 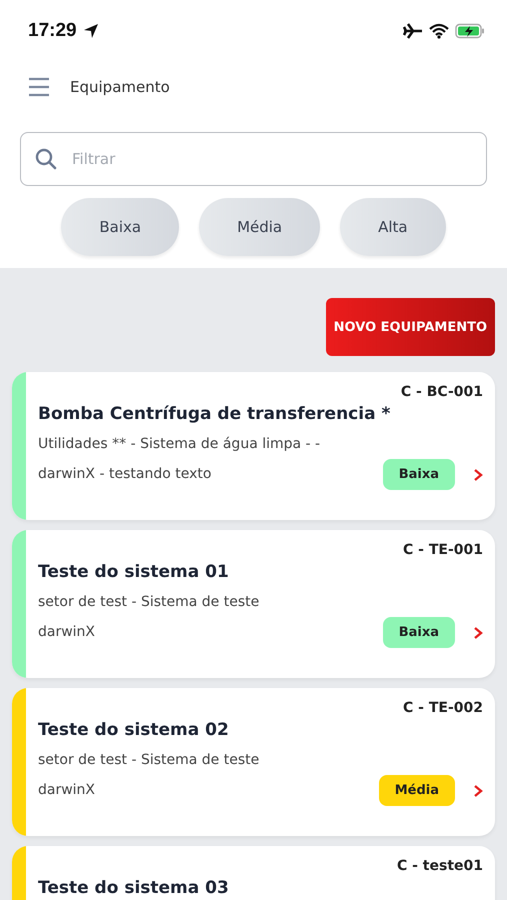 What do you see at coordinates (215, 414) in the screenshot?
I see `equipment-name: Bomba Centrífuga de transferencia *` at bounding box center [215, 414].